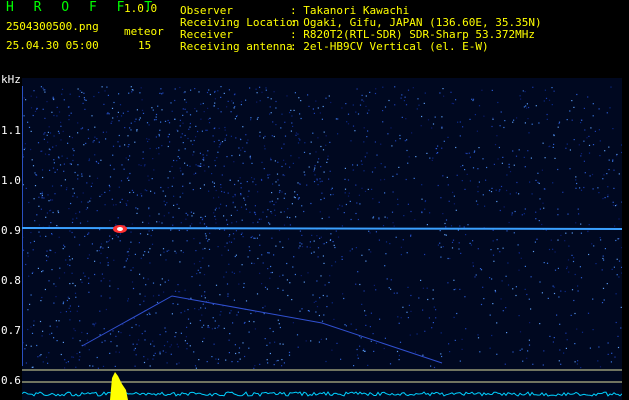 This screenshot has width=629, height=400. Describe the element at coordinates (141, 8) in the screenshot. I see `version-label: 1.0.0` at that location.